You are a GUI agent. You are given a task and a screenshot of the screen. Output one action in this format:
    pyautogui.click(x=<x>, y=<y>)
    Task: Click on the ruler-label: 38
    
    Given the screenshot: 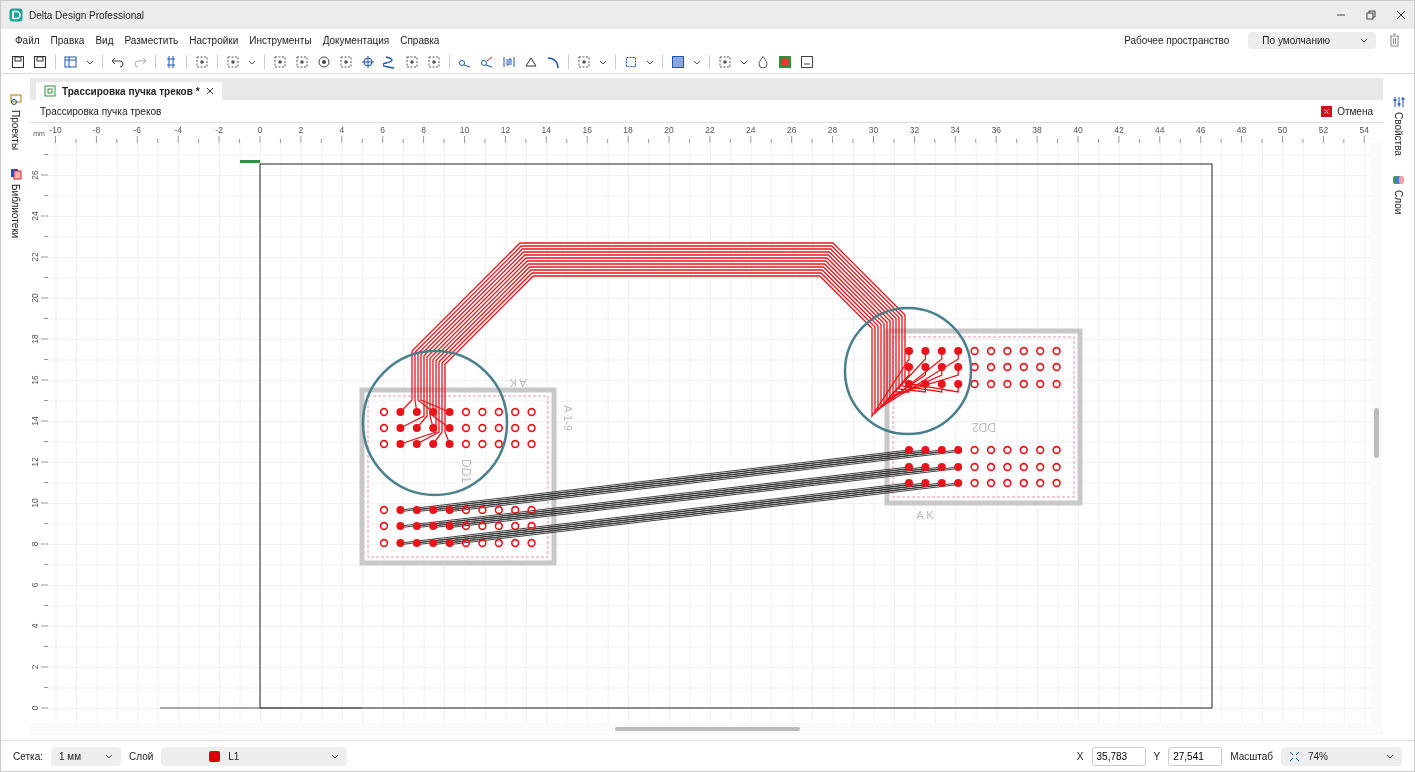 What is the action you would take?
    pyautogui.click(x=1037, y=130)
    